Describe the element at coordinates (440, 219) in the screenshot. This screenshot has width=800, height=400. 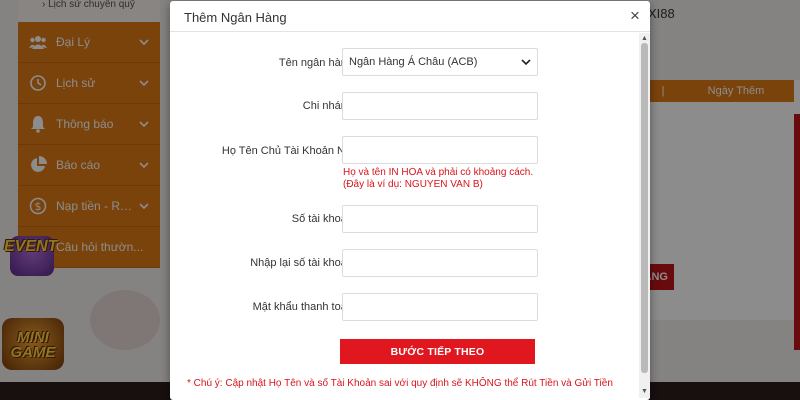
I see `account-number-input` at that location.